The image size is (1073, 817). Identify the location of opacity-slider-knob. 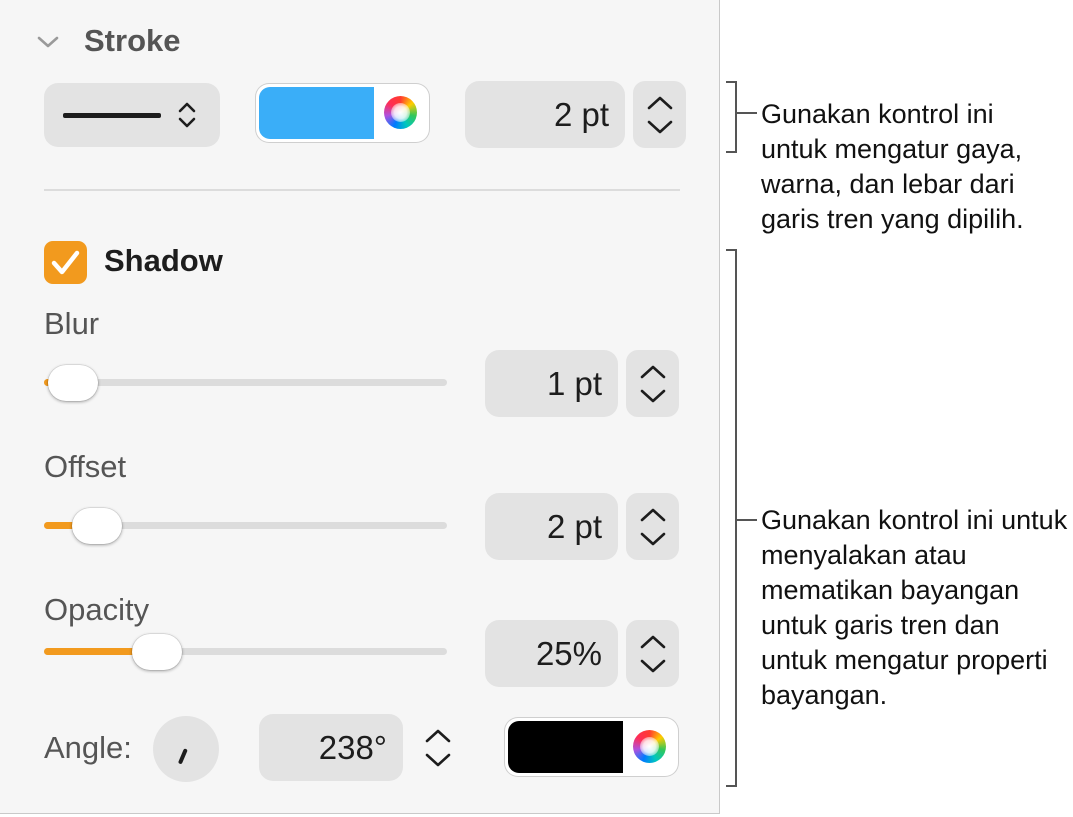
(157, 651).